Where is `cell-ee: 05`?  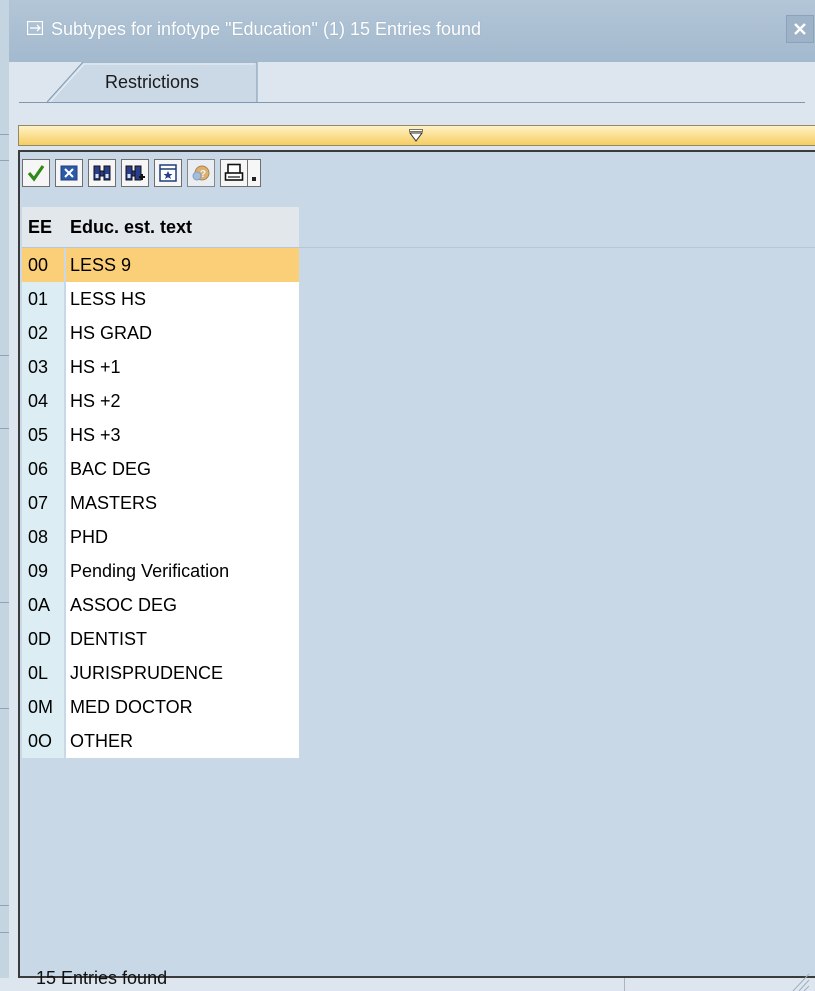 cell-ee: 05 is located at coordinates (43, 435).